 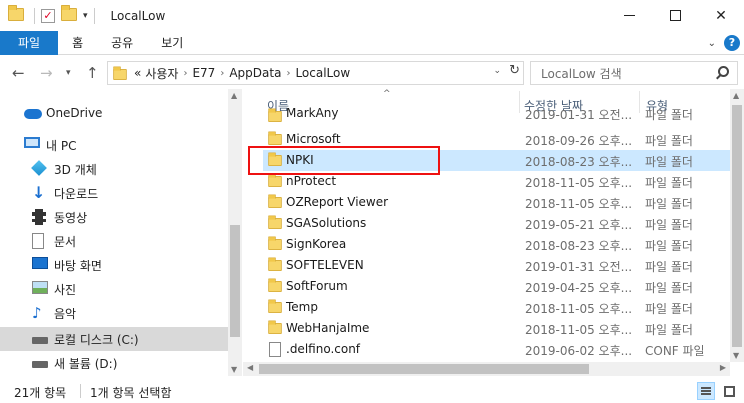 What do you see at coordinates (496, 265) in the screenshot?
I see `table-row: SOFTELEVEN 2019-01-31 오전... 파일 폴더` at bounding box center [496, 265].